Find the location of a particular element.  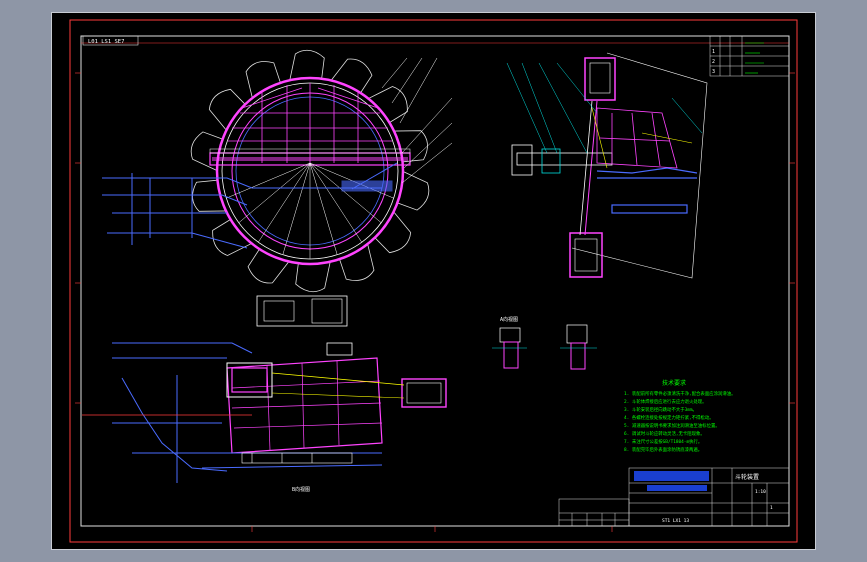

title-block-scale: 1:10 is located at coordinates (760, 492).